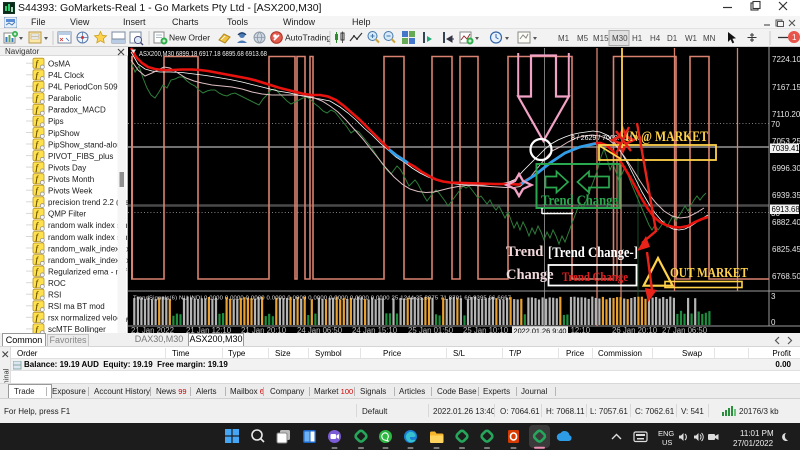 This screenshot has width=800, height=450. Describe the element at coordinates (709, 38) in the screenshot. I see `svg-text: MN` at that location.